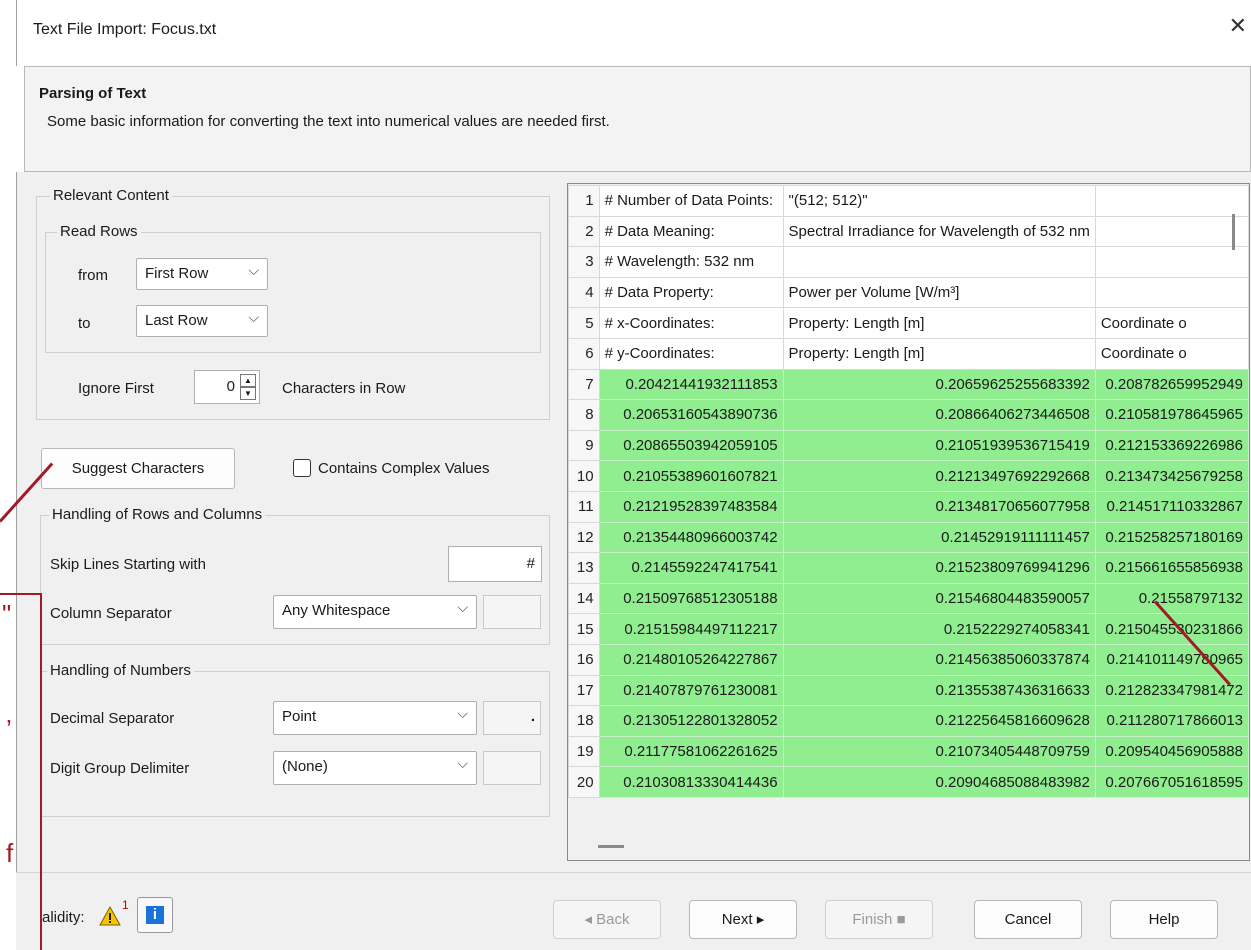  I want to click on grid-cell: 0.20904685088483982, so click(939, 782).